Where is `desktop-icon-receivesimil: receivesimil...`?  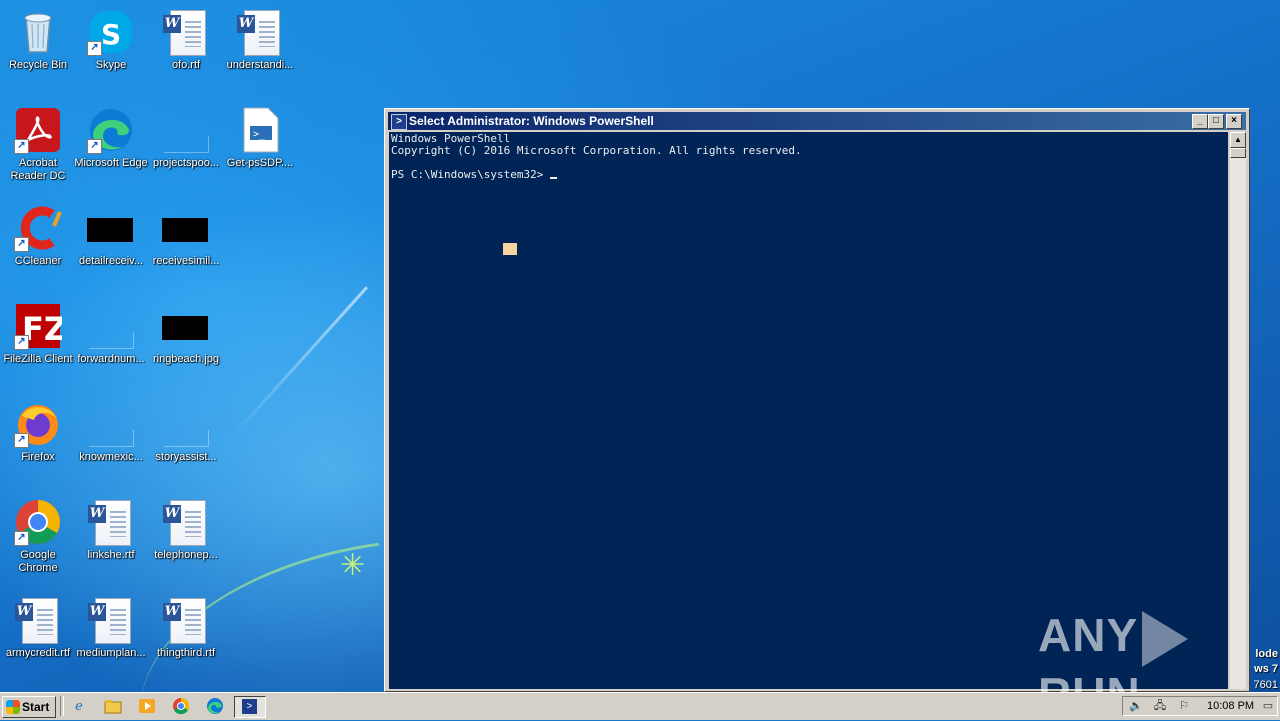 desktop-icon-receivesimil: receivesimil... is located at coordinates (186, 243).